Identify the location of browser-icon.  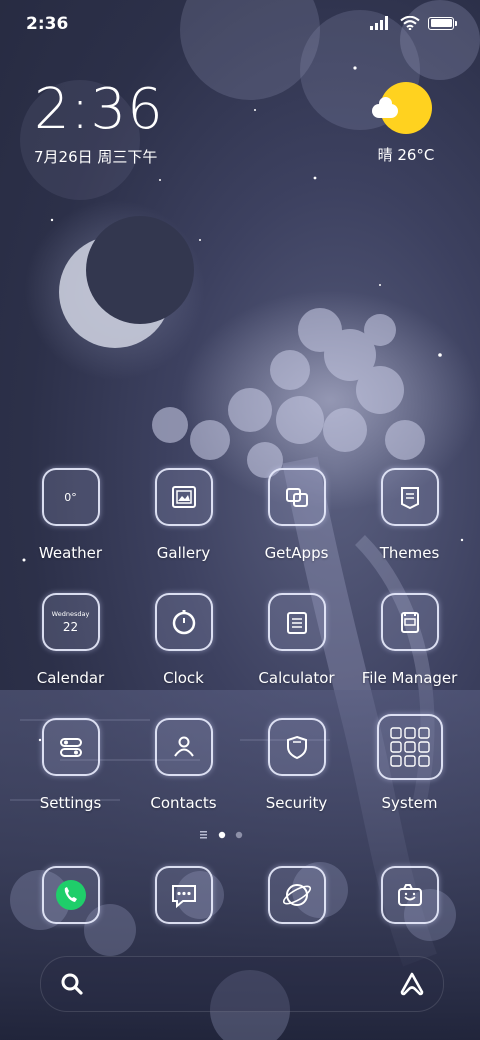
(296, 895).